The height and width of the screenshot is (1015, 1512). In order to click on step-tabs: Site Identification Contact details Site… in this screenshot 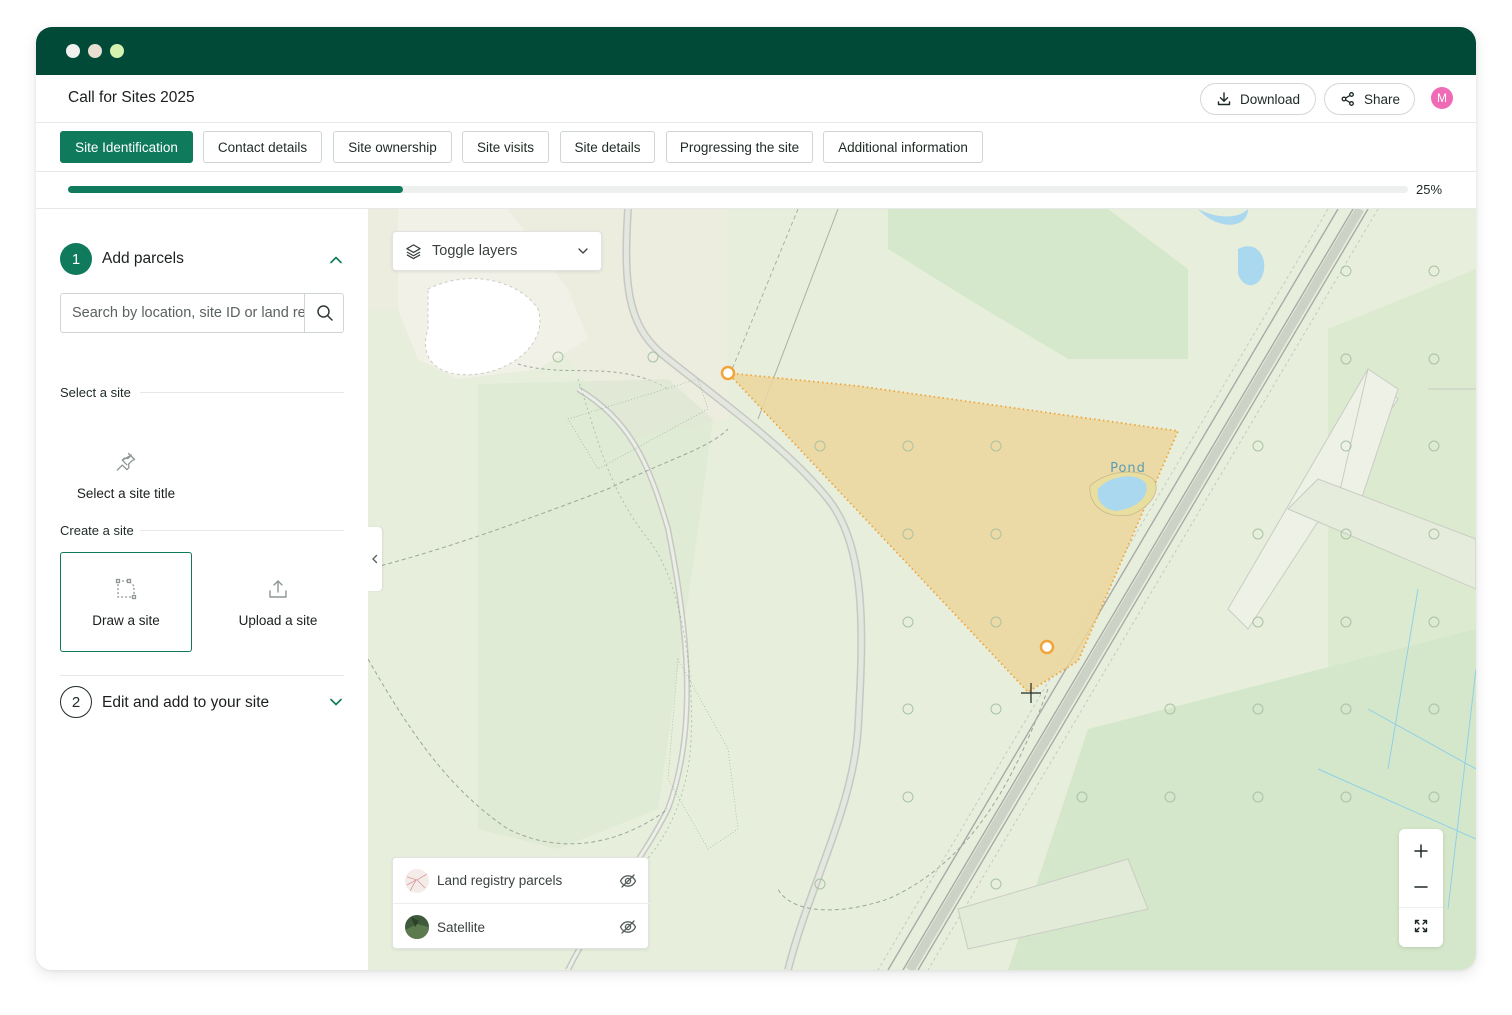, I will do `click(756, 147)`.